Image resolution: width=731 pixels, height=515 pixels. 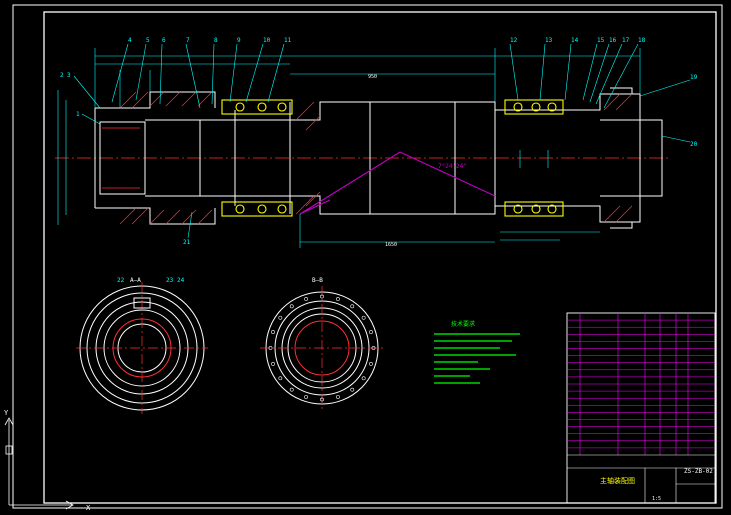 What do you see at coordinates (617, 480) in the screenshot?
I see `drawing-title: 主轴装配图` at bounding box center [617, 480].